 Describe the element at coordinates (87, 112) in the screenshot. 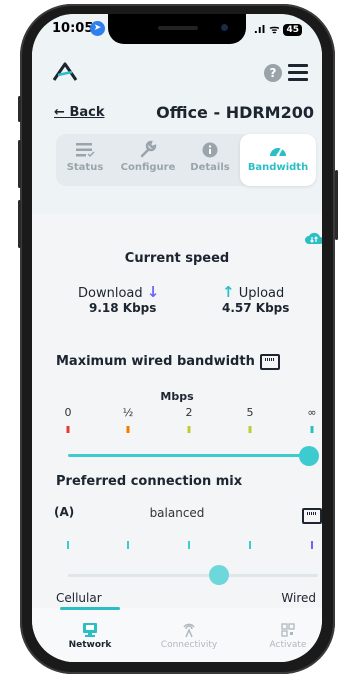

I see `back-label: Back` at that location.